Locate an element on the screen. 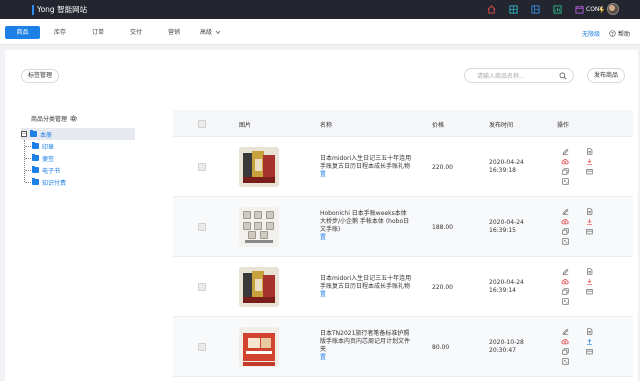 Image resolution: width=640 pixels, height=381 pixels. help-label: 帮助 is located at coordinates (624, 34).